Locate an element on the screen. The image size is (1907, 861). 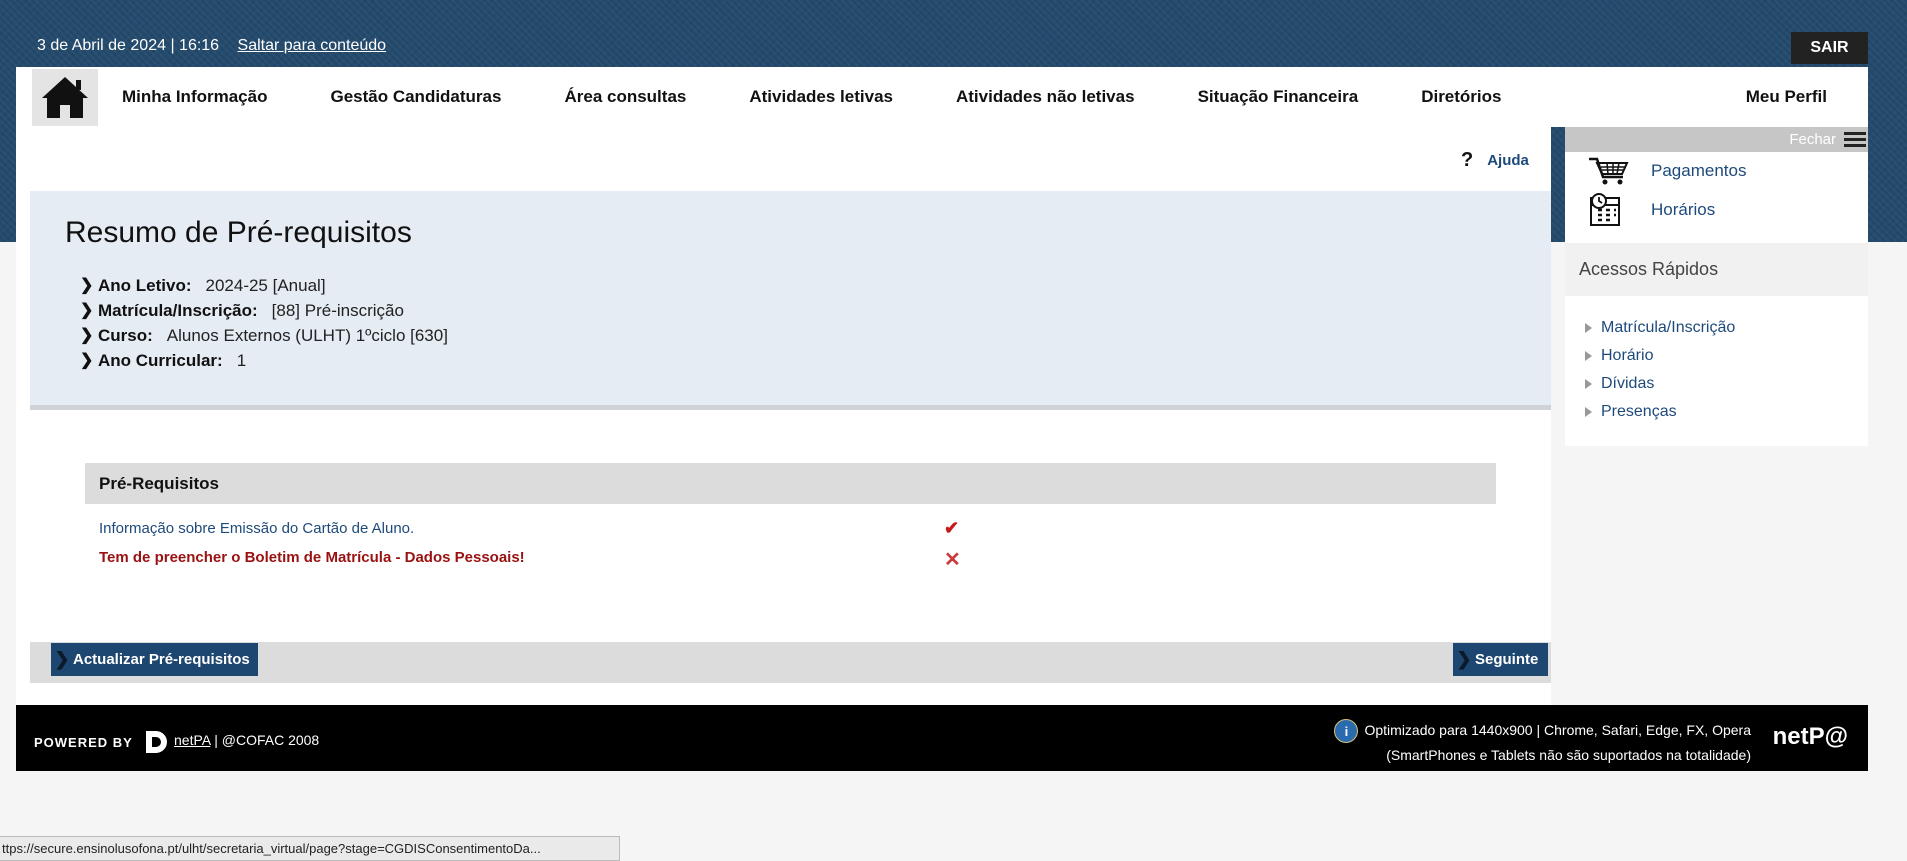
prereq-heading: Pré-Requisitos is located at coordinates (790, 483).